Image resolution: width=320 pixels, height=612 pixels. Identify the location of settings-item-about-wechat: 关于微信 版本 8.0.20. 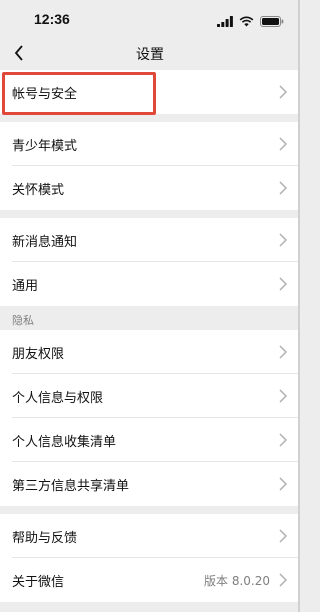
(150, 580).